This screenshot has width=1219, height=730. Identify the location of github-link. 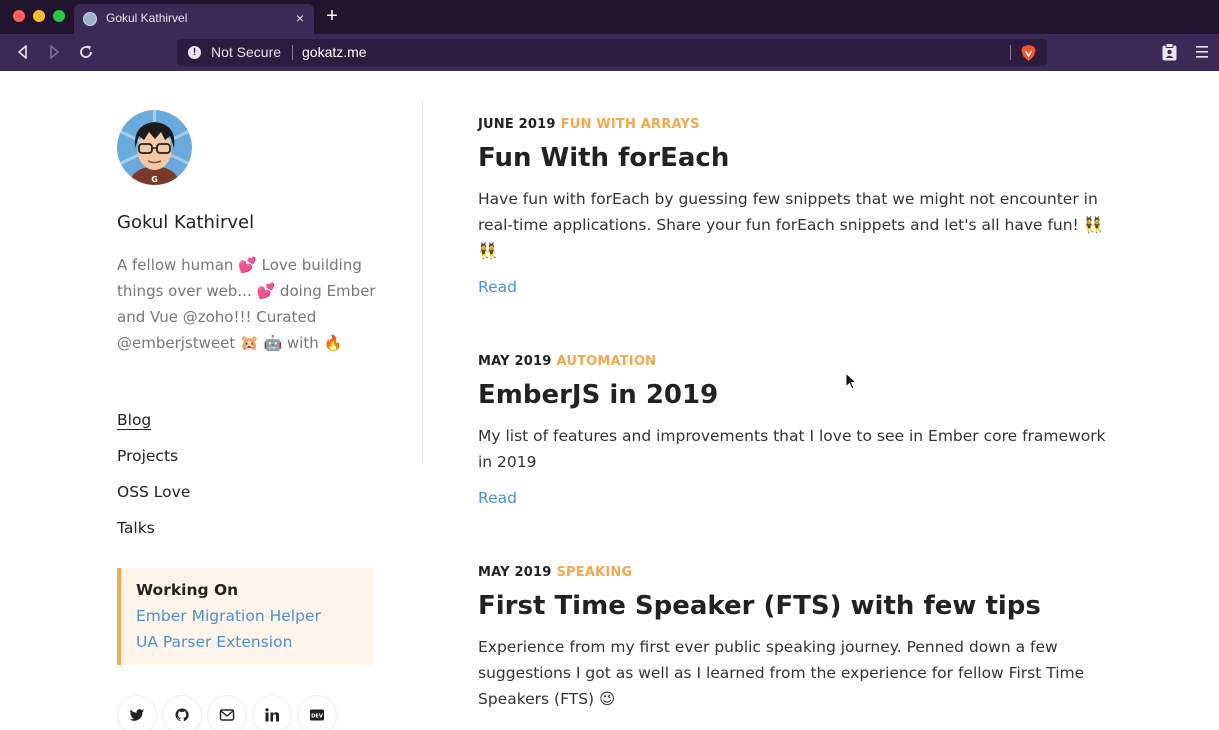
(182, 713).